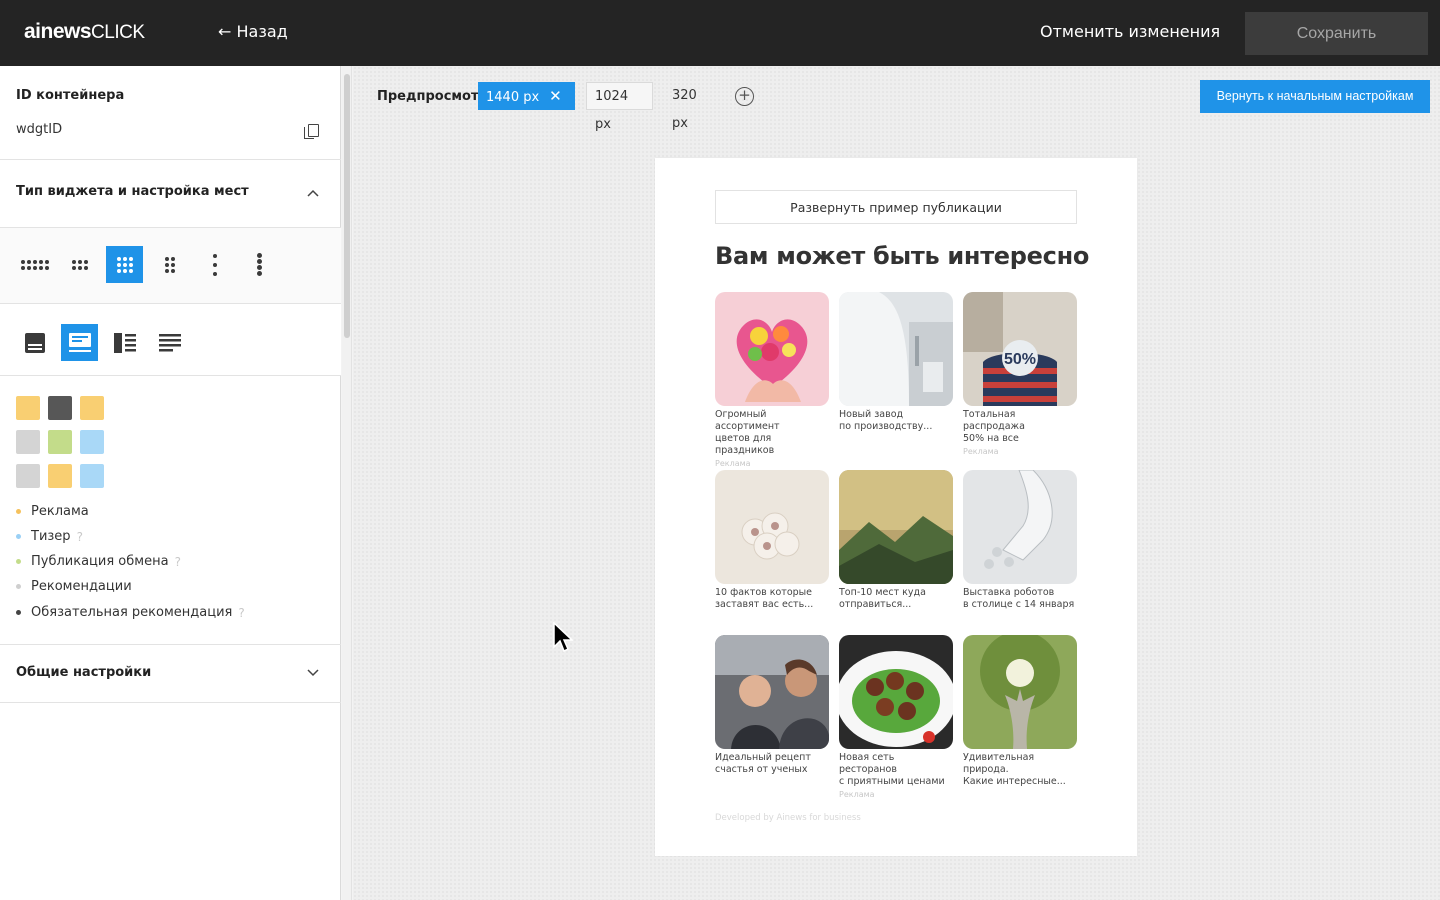 The width and height of the screenshot is (1440, 900). I want to click on back-link: ← Назад, so click(253, 31).